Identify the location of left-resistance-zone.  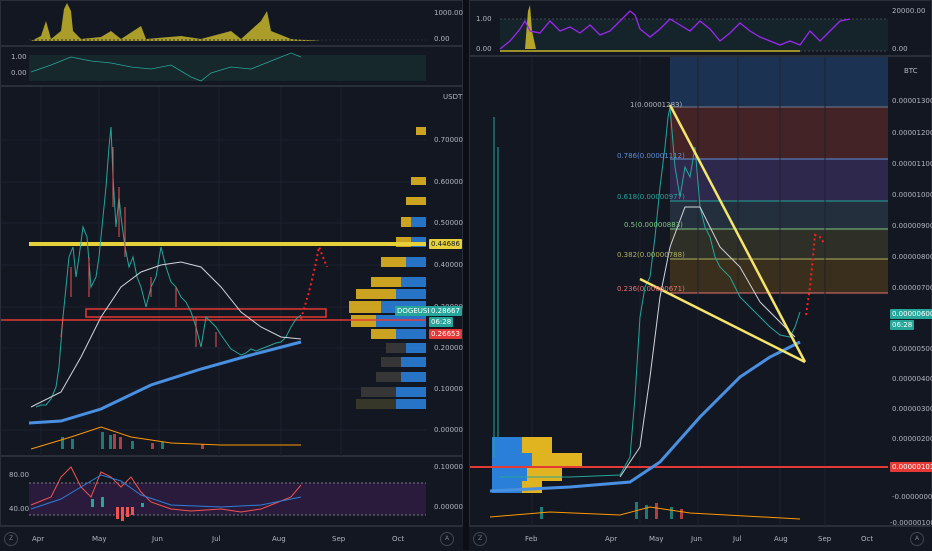
(206, 313).